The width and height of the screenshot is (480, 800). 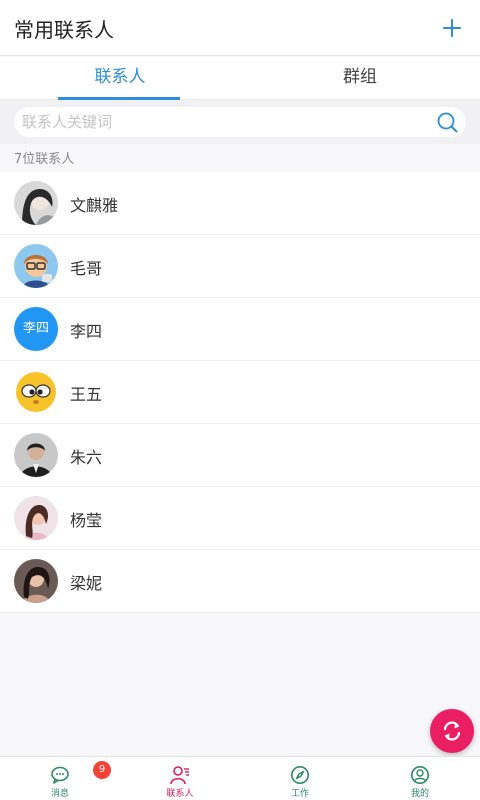 What do you see at coordinates (240, 518) in the screenshot?
I see `contact-row: 杨莹` at bounding box center [240, 518].